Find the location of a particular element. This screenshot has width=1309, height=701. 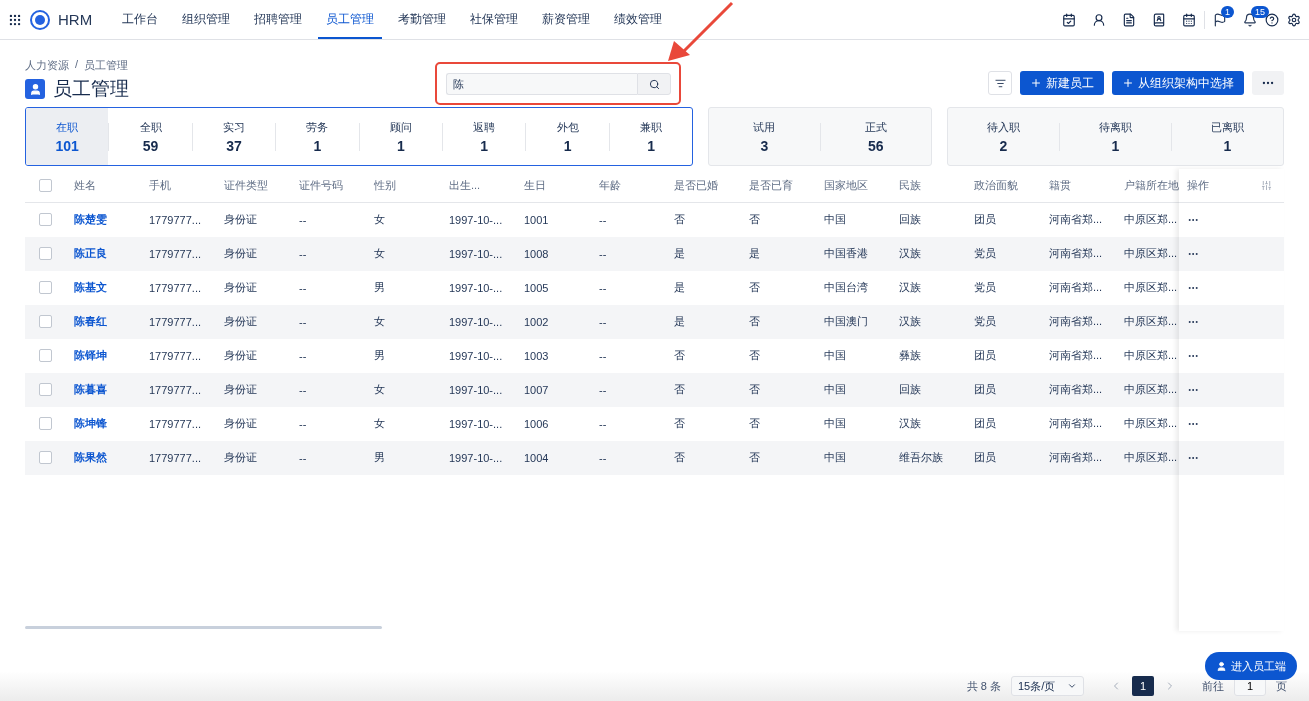

table-cell-text: 身份证 is located at coordinates (240, 457).